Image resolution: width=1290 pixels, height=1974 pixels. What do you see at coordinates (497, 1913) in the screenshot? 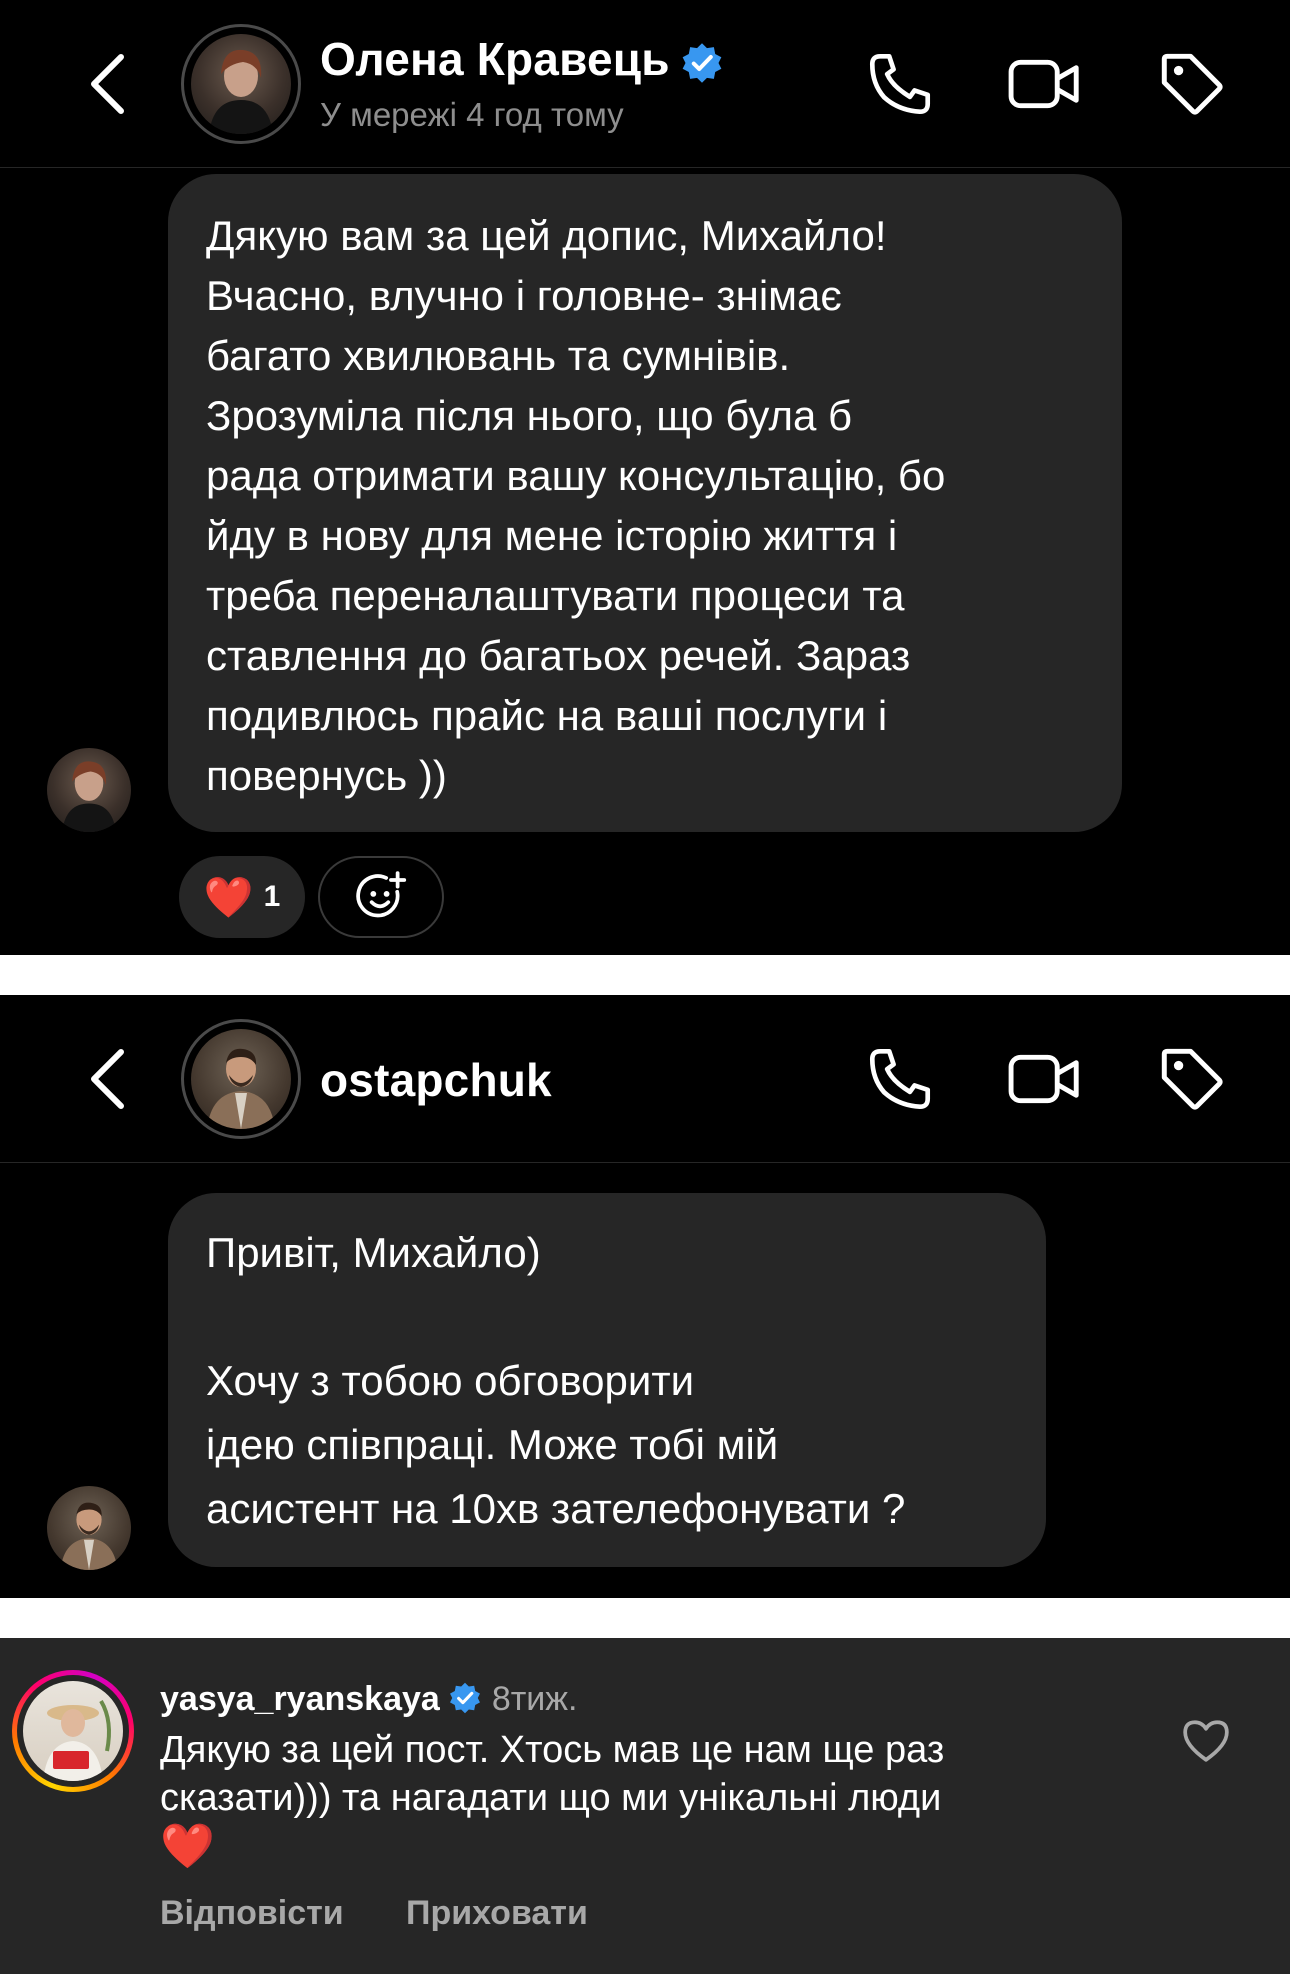
I see `hide-button: Приховати` at bounding box center [497, 1913].